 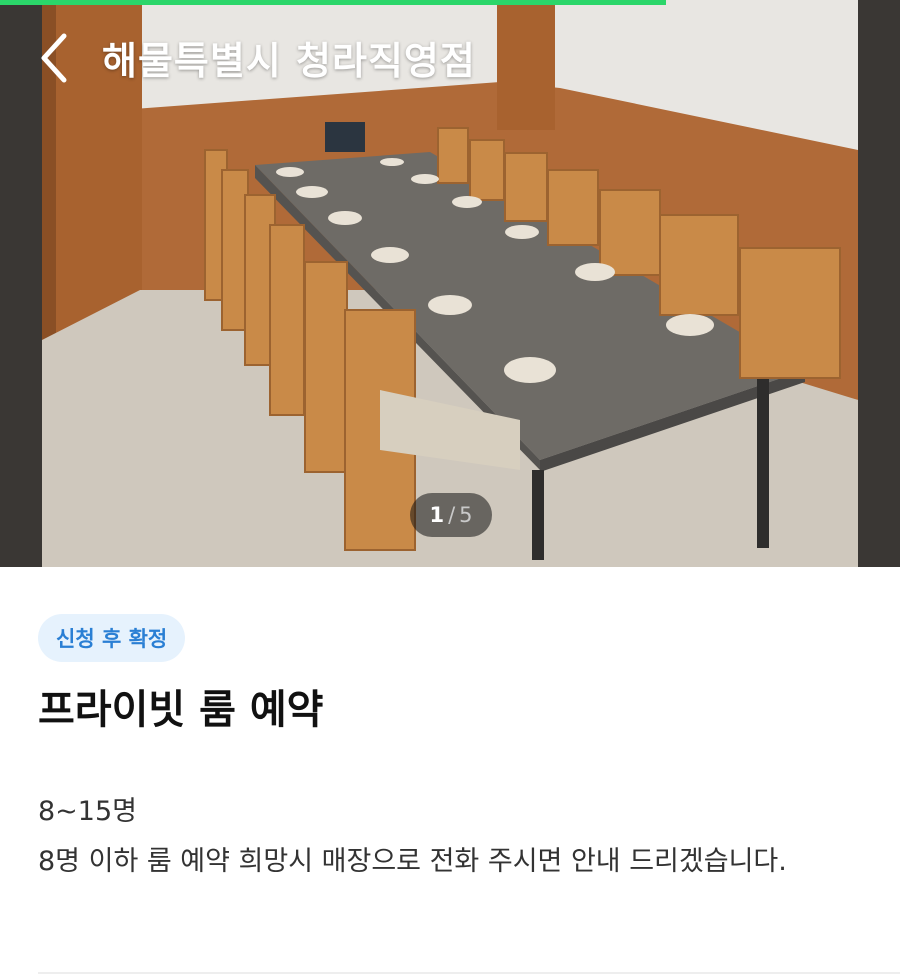 I want to click on image-counter-total: 5, so click(x=466, y=515).